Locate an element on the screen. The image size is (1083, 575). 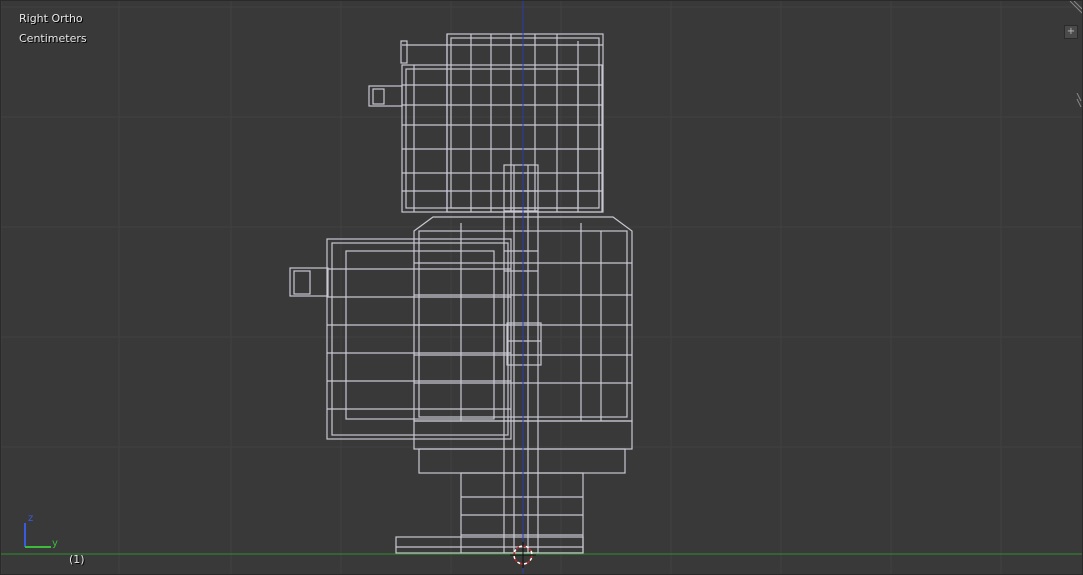
area-split-corner-top is located at coordinates (1075, 8).